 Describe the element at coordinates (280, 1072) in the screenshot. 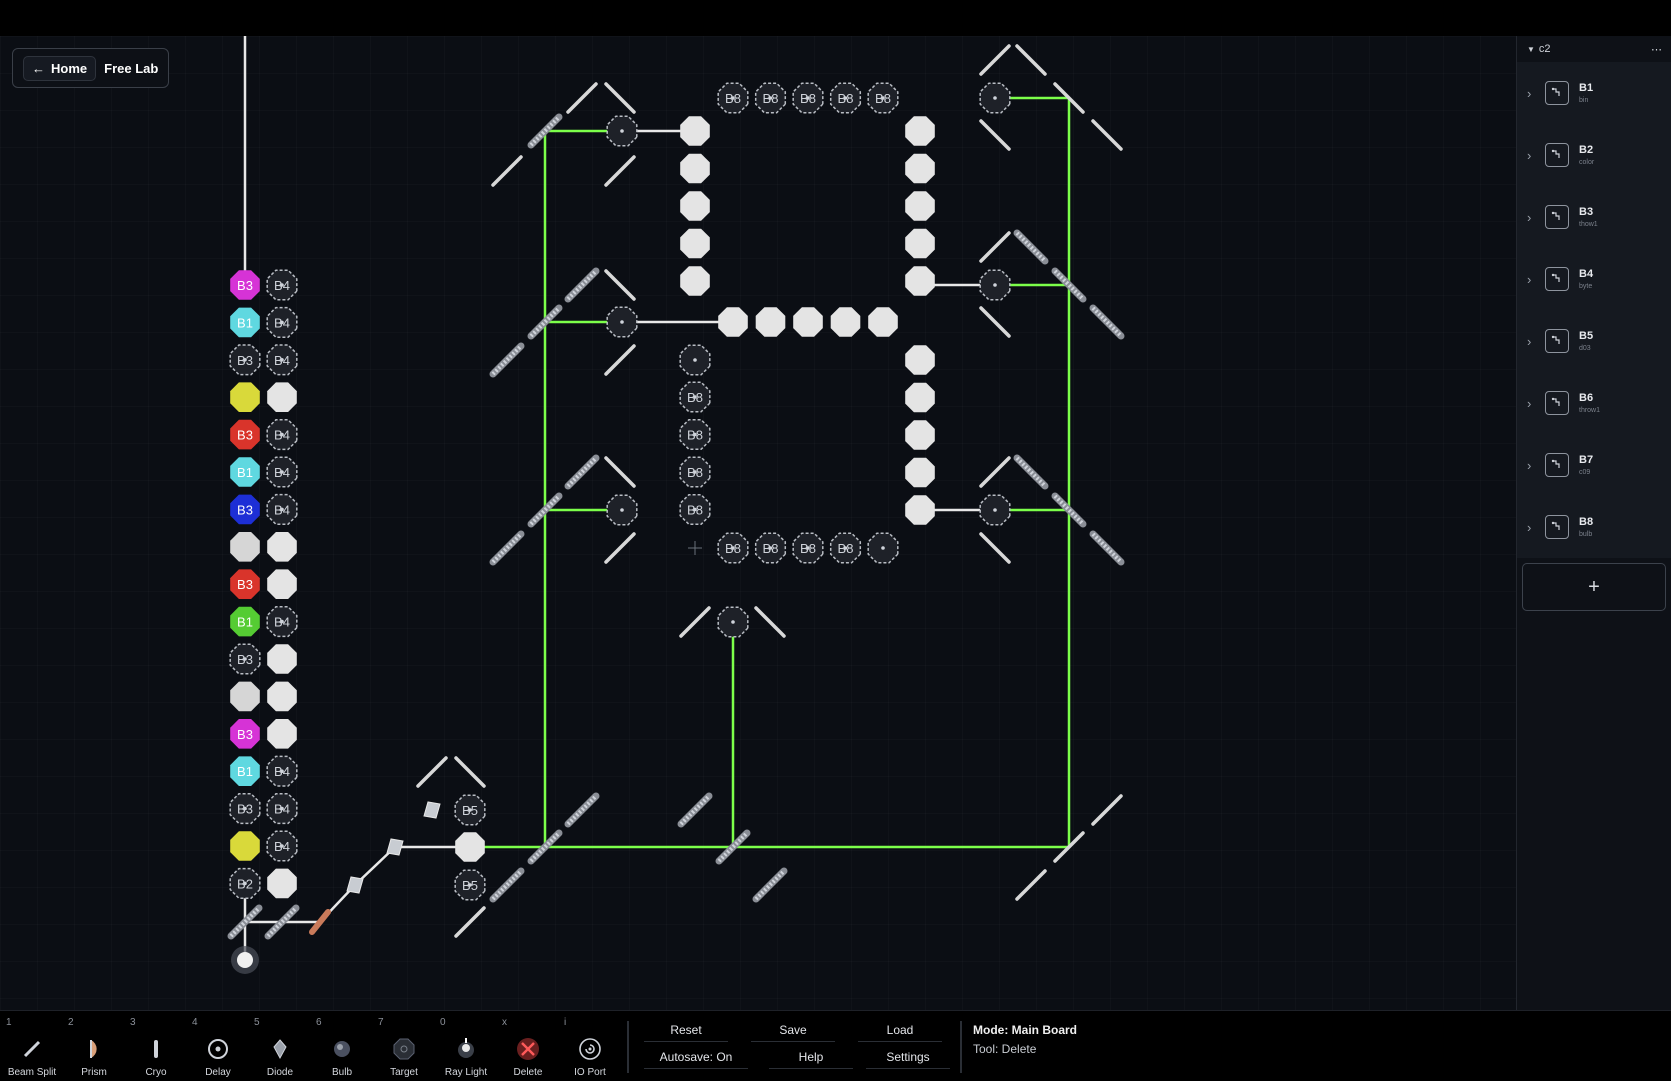

I see `tool-label: Diode` at that location.